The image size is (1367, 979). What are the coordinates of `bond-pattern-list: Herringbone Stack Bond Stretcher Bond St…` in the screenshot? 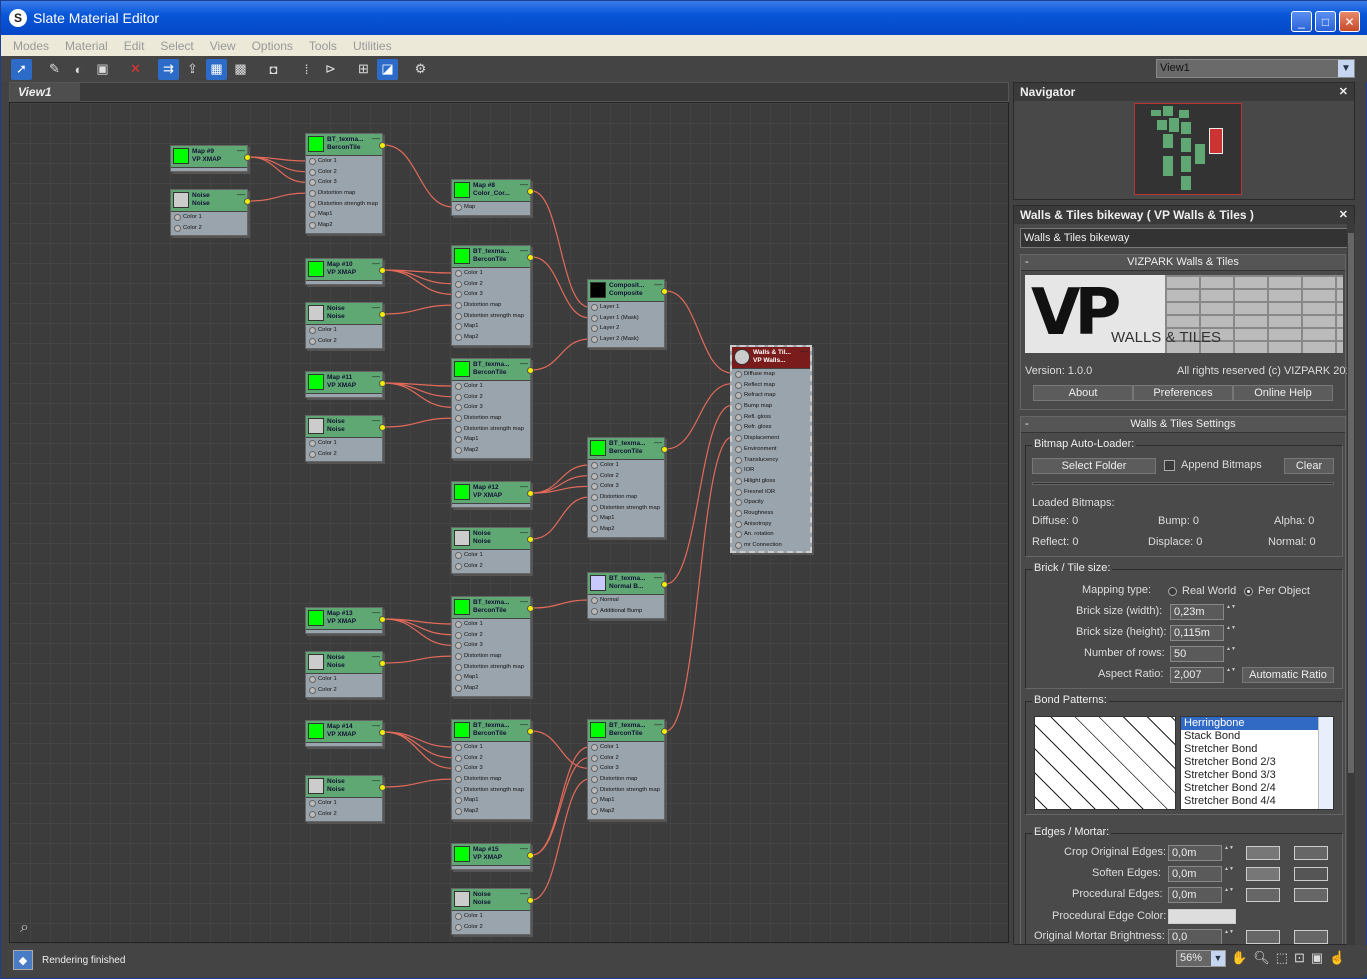 It's located at (1257, 763).